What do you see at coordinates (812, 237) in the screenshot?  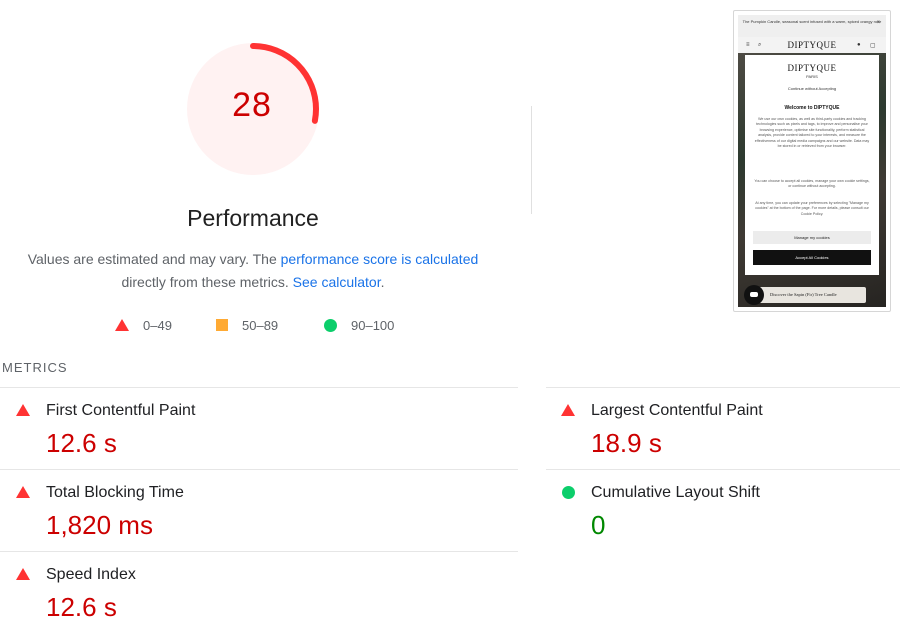 I see `manage-cookies-button: Manage my cookies` at bounding box center [812, 237].